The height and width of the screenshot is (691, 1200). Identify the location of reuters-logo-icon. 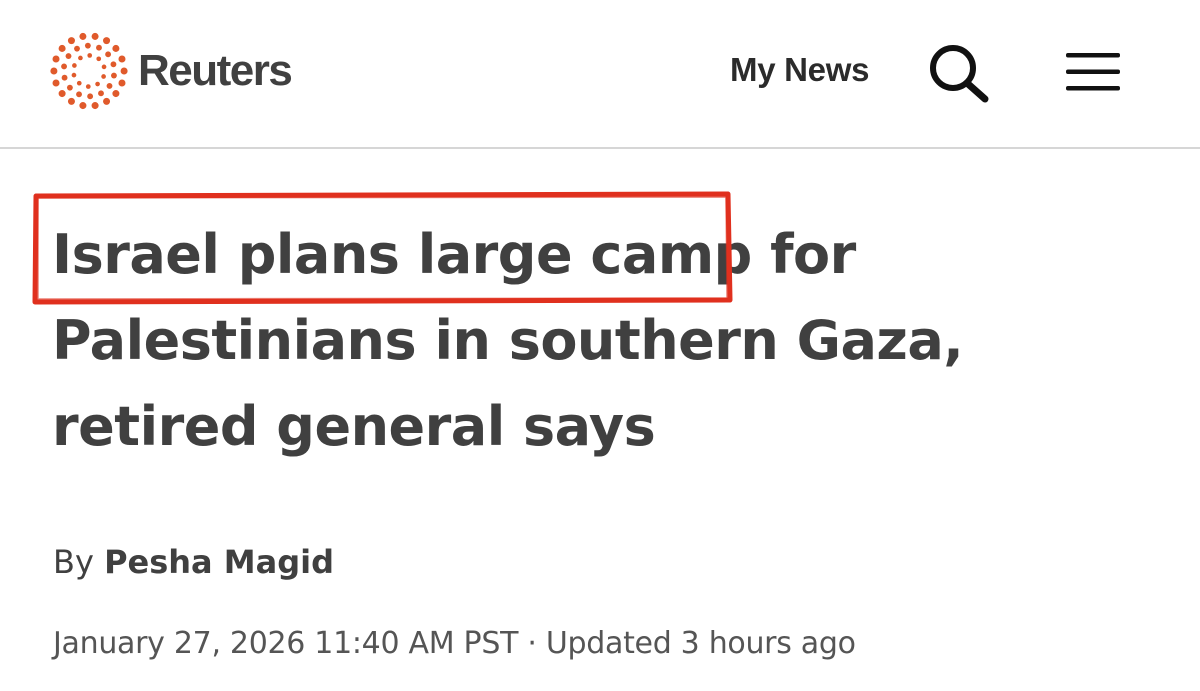
(89, 71).